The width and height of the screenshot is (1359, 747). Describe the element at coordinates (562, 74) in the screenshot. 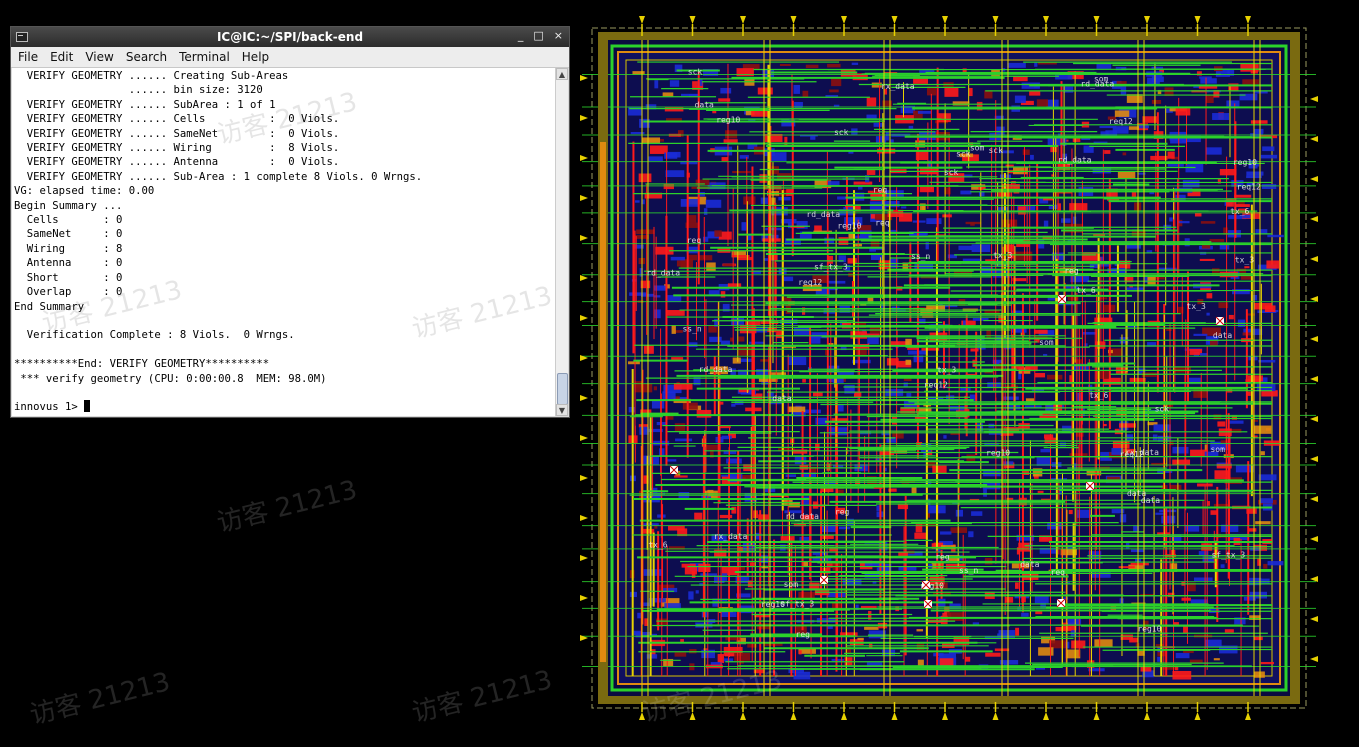

I see `scroll-up-arrow-icon: ▲` at that location.